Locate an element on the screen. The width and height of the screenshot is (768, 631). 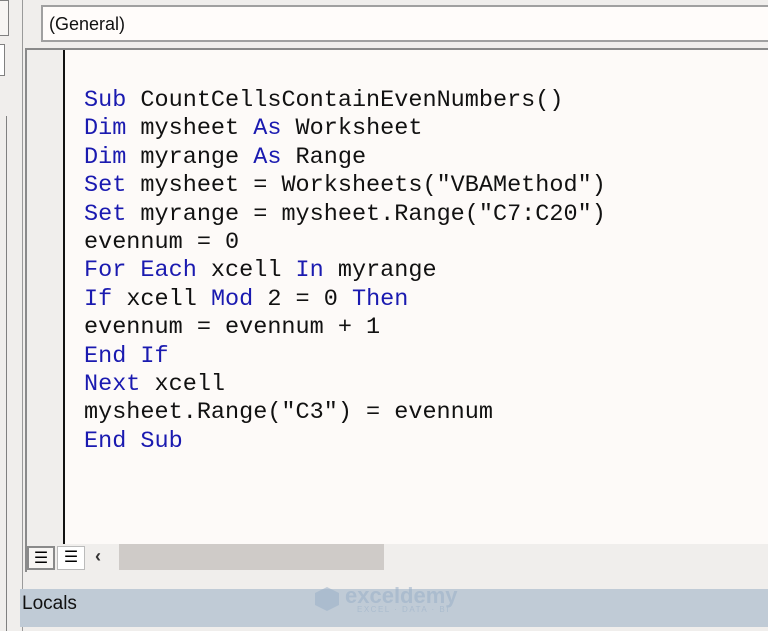
code-line: evennum = 0 is located at coordinates (345, 243).